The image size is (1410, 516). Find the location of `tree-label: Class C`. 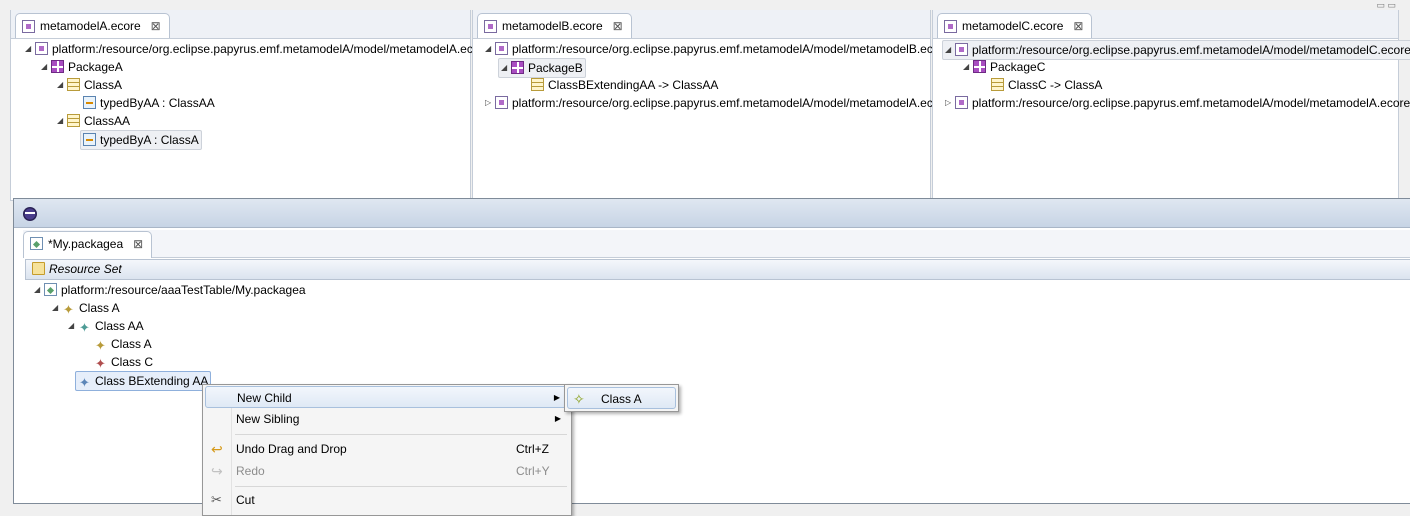

tree-label: Class C is located at coordinates (132, 362).